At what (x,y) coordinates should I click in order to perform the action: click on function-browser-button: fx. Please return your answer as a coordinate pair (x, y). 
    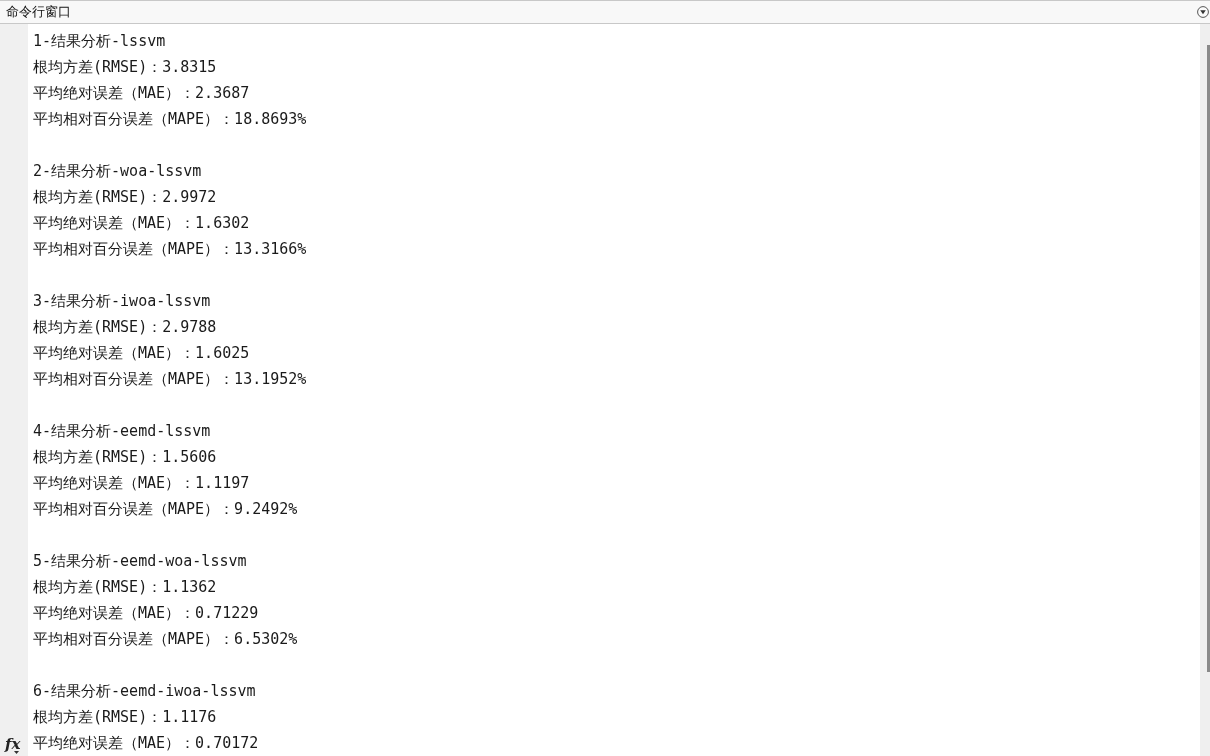
    Looking at the image, I should click on (13, 745).